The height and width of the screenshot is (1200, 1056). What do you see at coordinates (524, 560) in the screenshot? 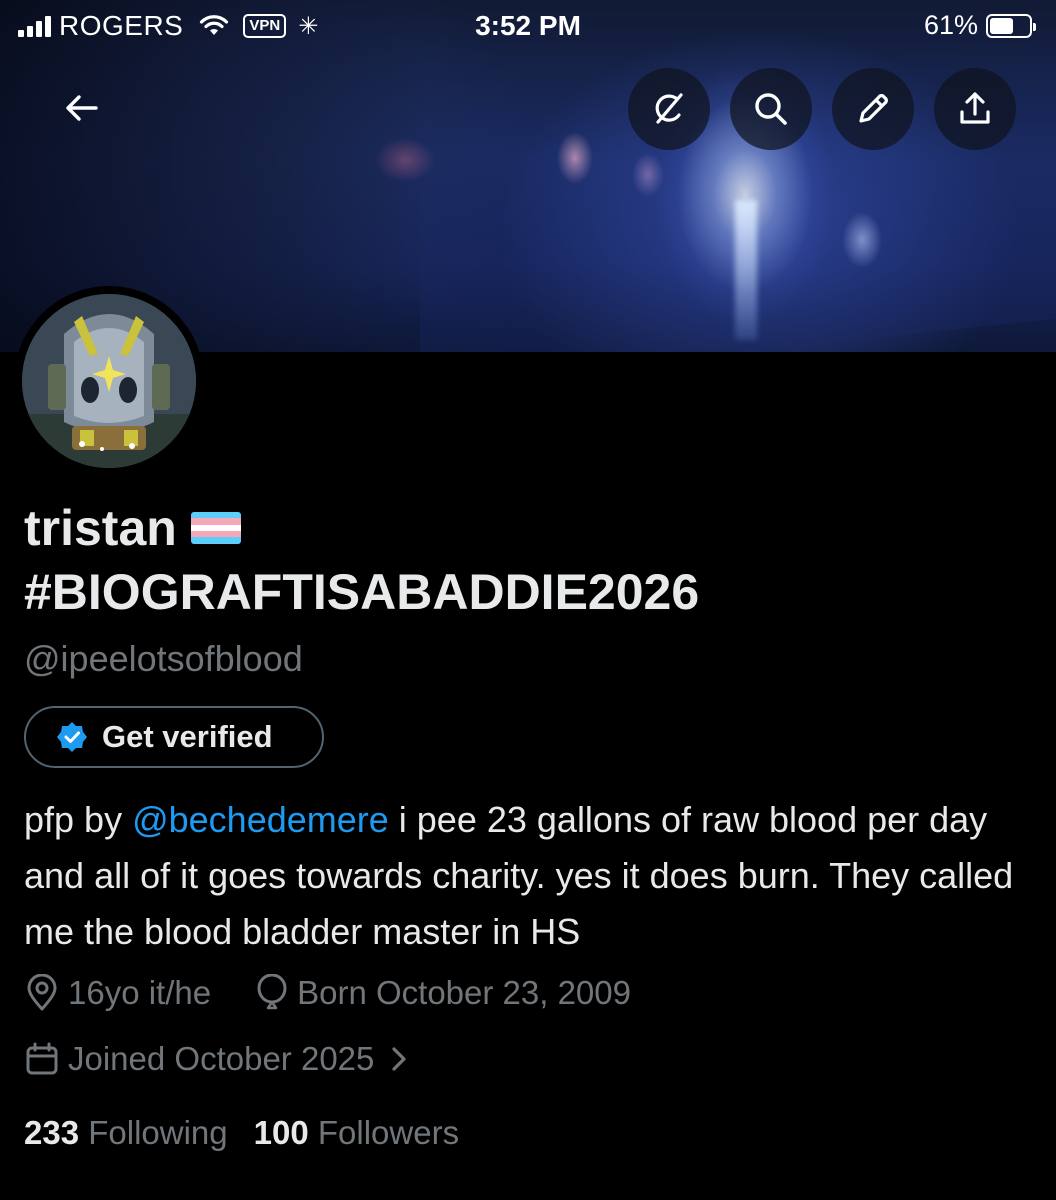
I see `display-name: tristan #BIOGRAFTISABADDIE2026` at bounding box center [524, 560].